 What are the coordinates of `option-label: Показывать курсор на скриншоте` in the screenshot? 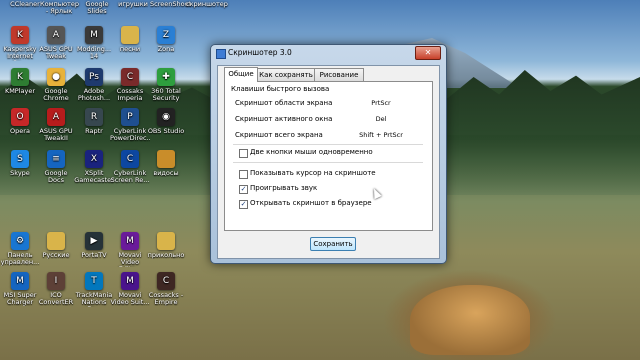 It's located at (313, 173).